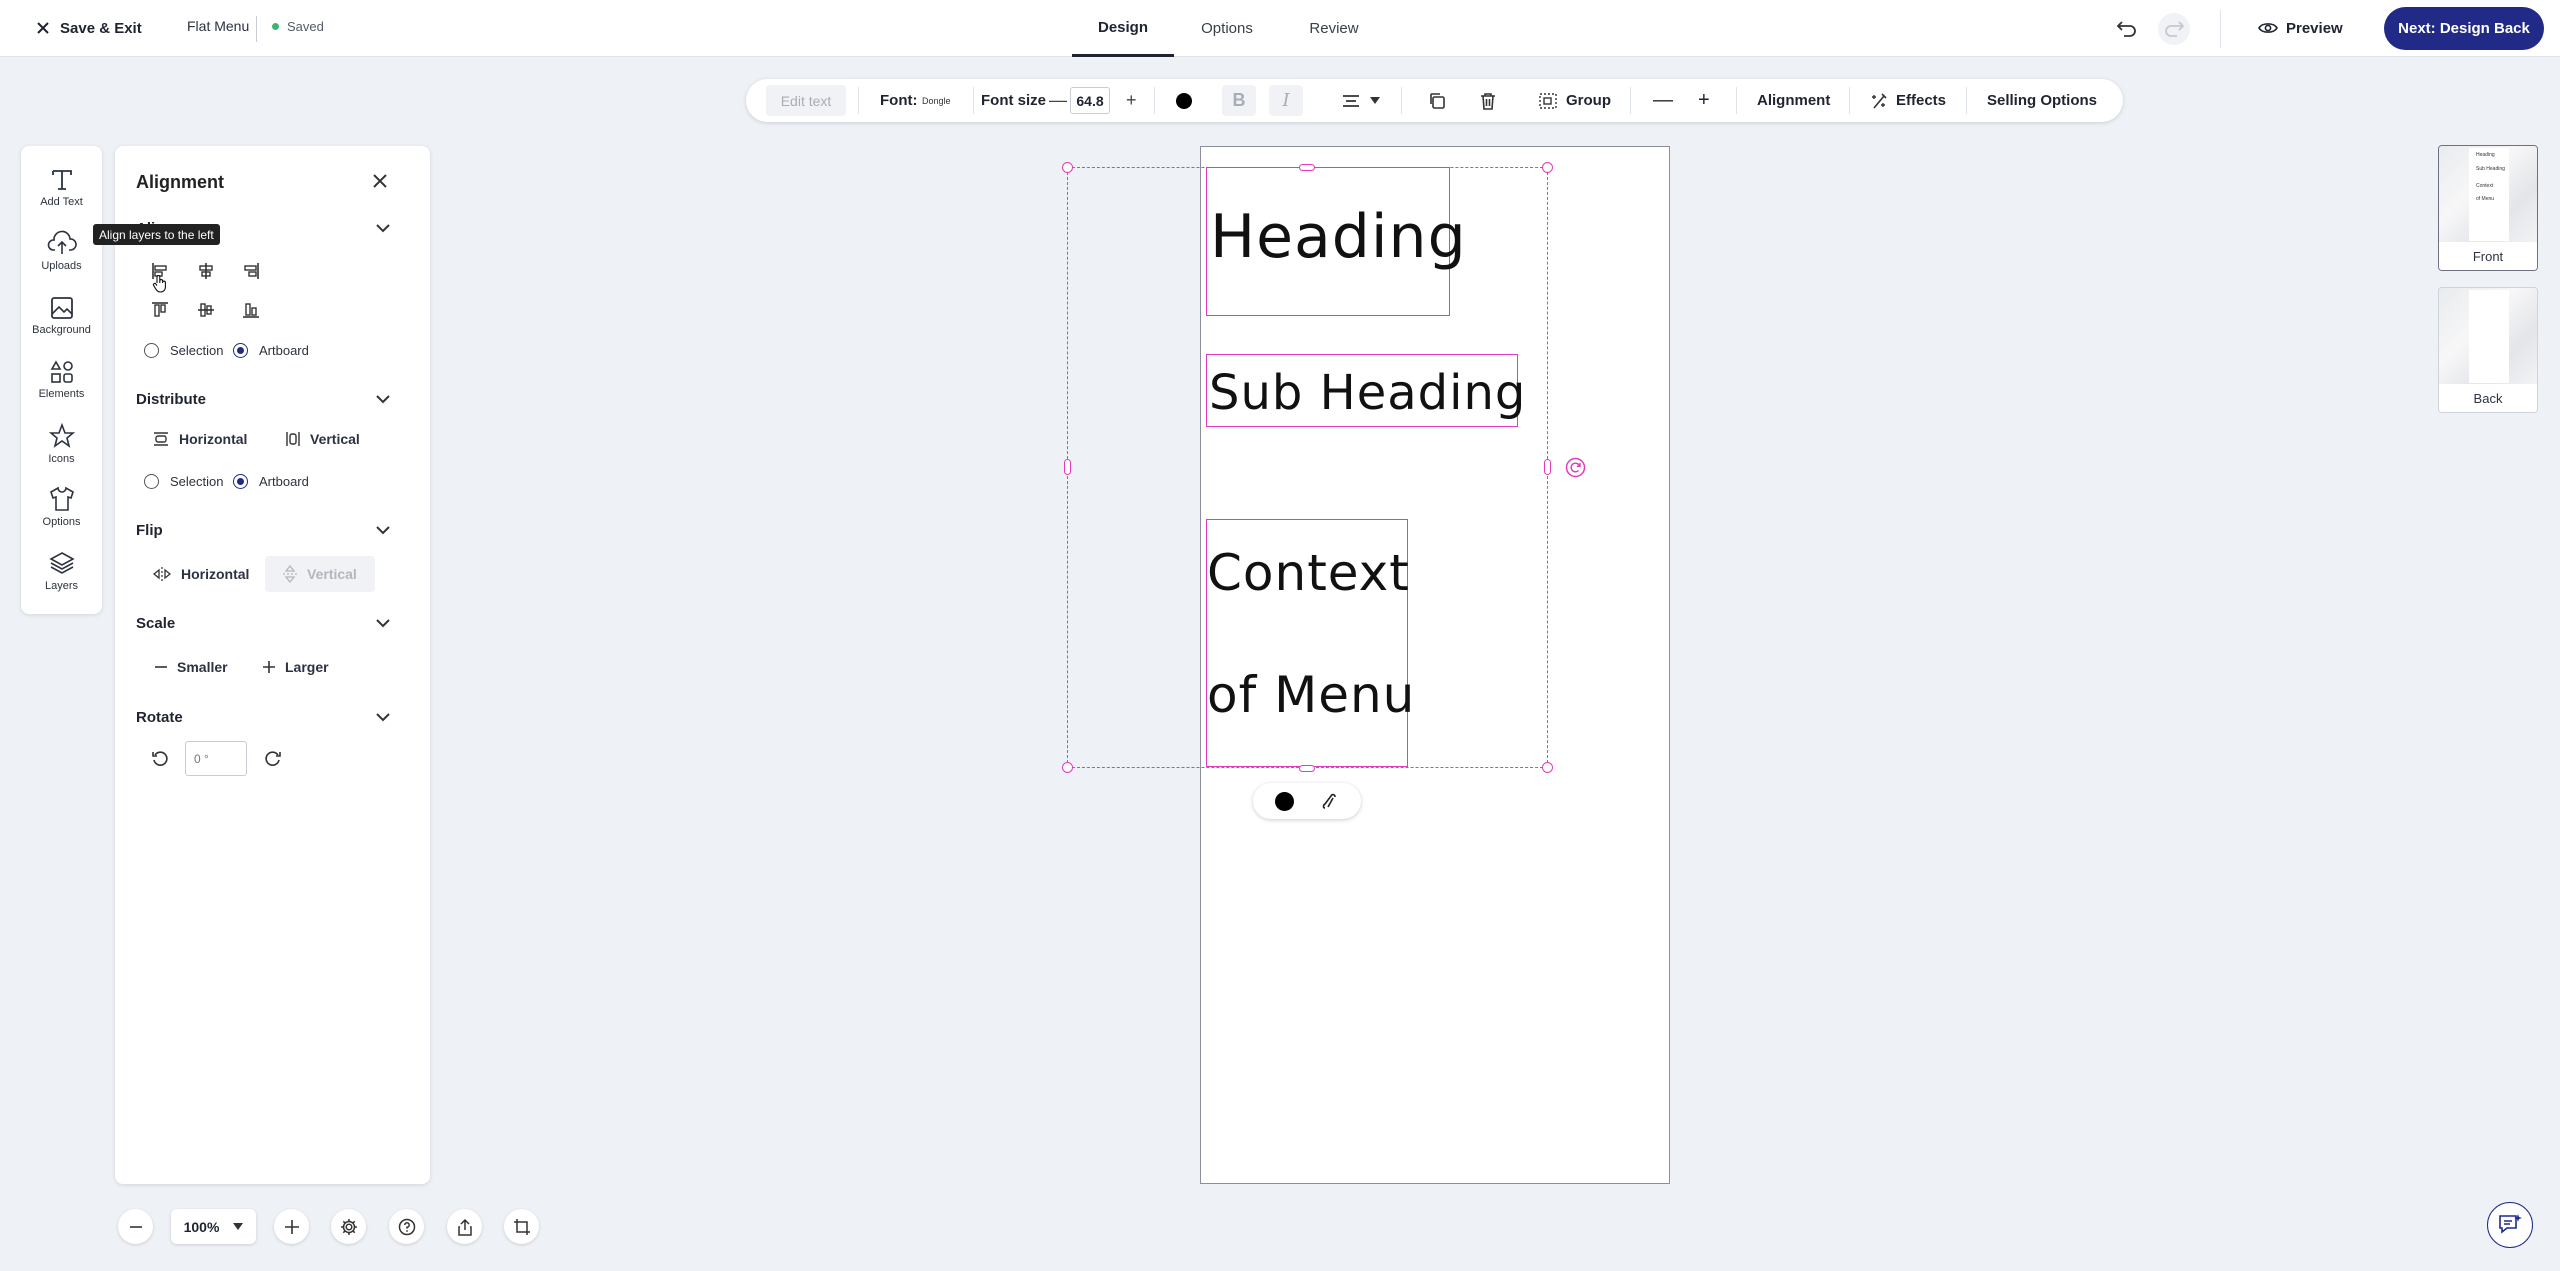 The height and width of the screenshot is (1271, 2560). I want to click on align-middle-button, so click(206, 310).